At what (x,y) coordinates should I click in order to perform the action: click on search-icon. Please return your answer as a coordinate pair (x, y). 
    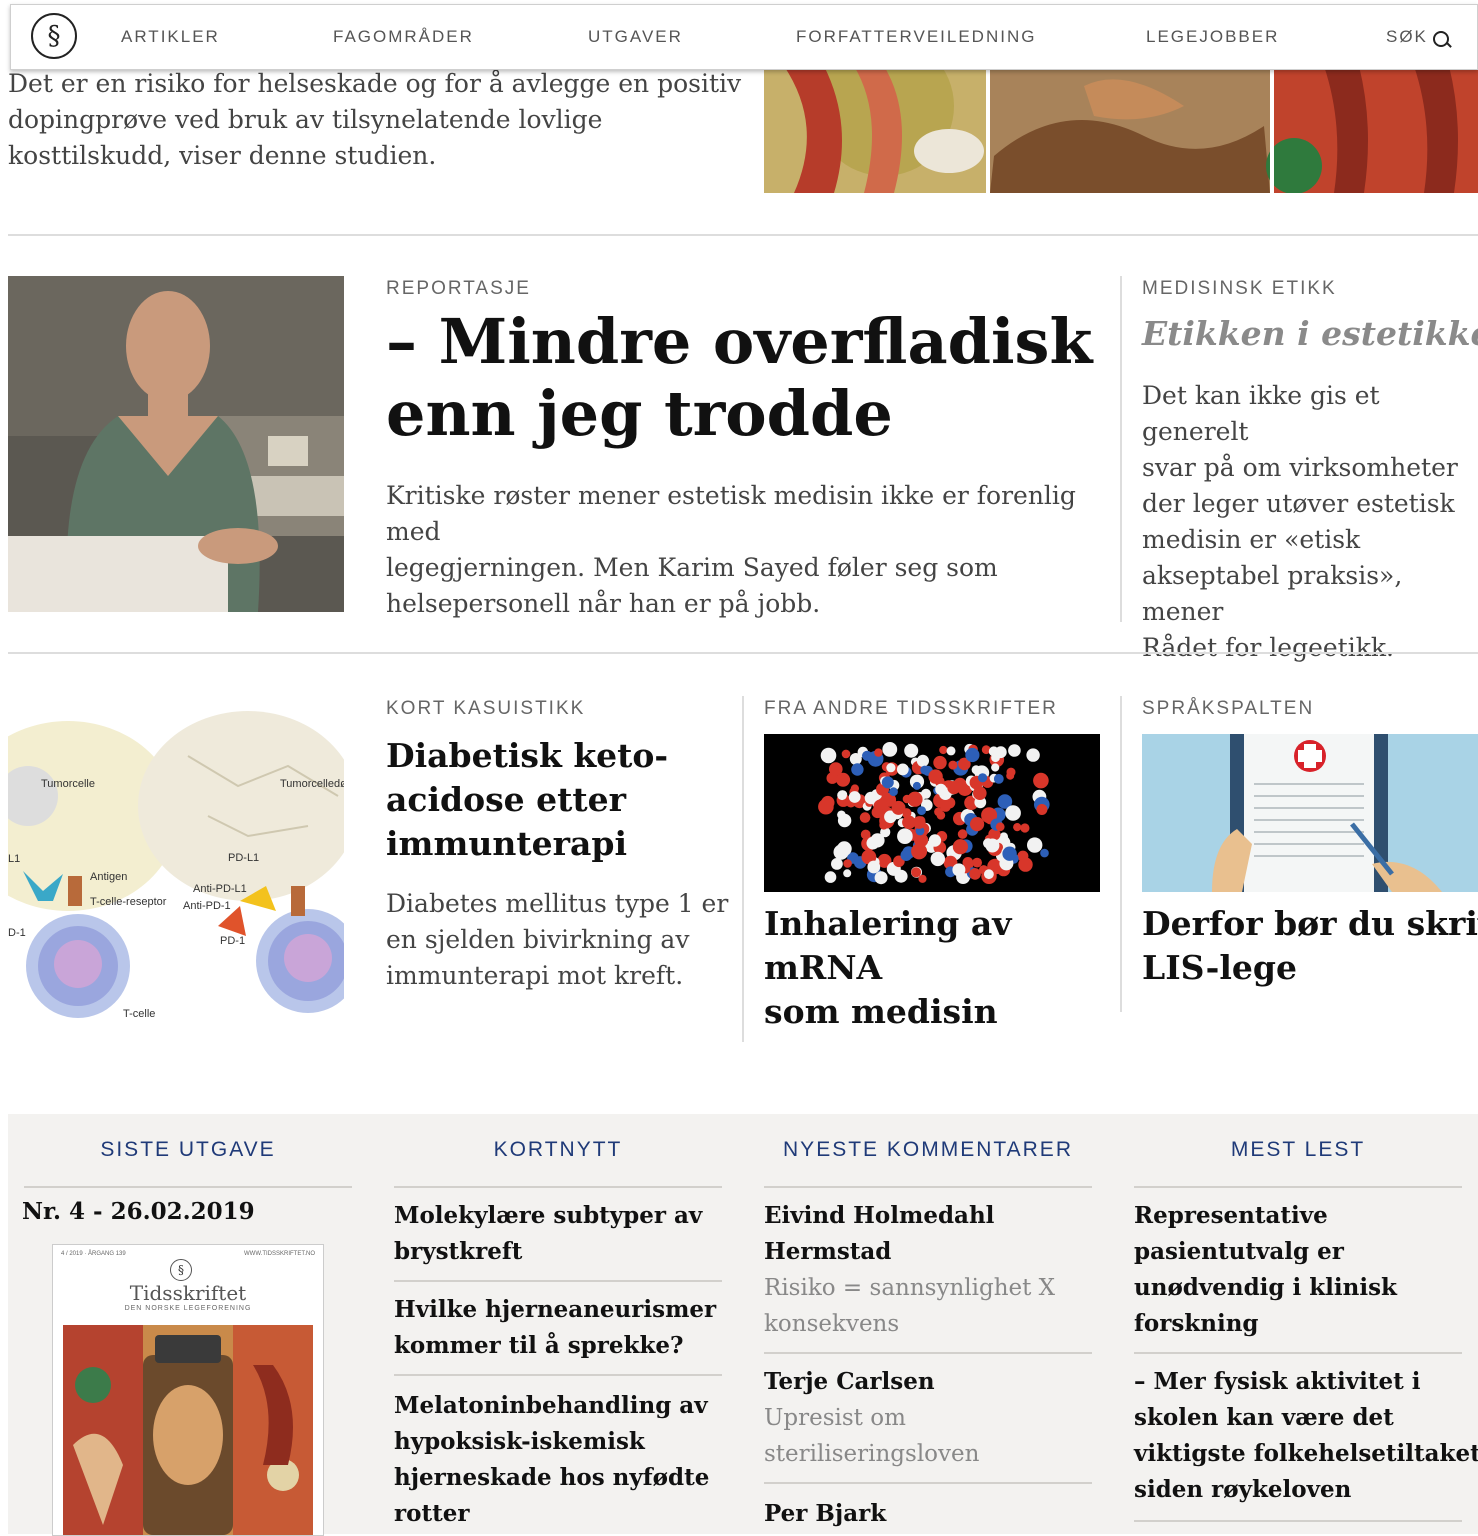
    Looking at the image, I should click on (1441, 39).